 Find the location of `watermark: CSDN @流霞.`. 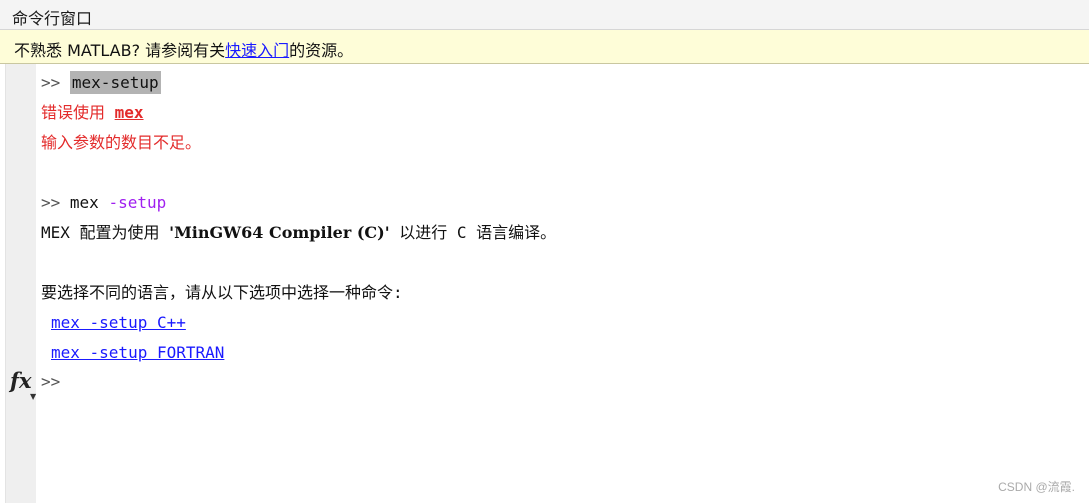

watermark: CSDN @流霞. is located at coordinates (1036, 487).